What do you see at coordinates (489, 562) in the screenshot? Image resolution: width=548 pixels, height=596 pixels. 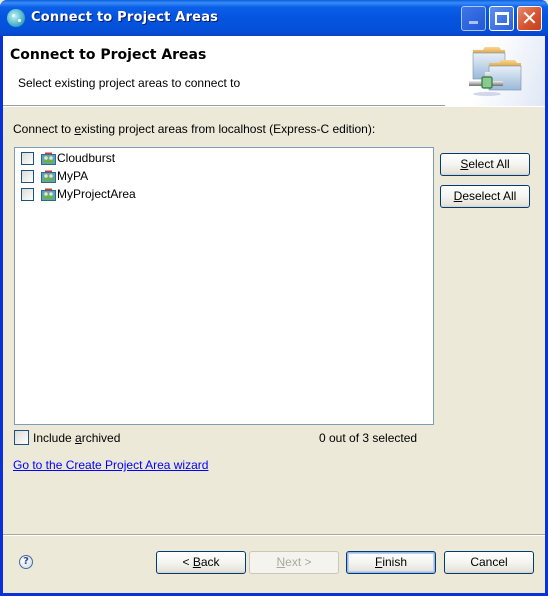 I see `cancel-button: Cancel` at bounding box center [489, 562].